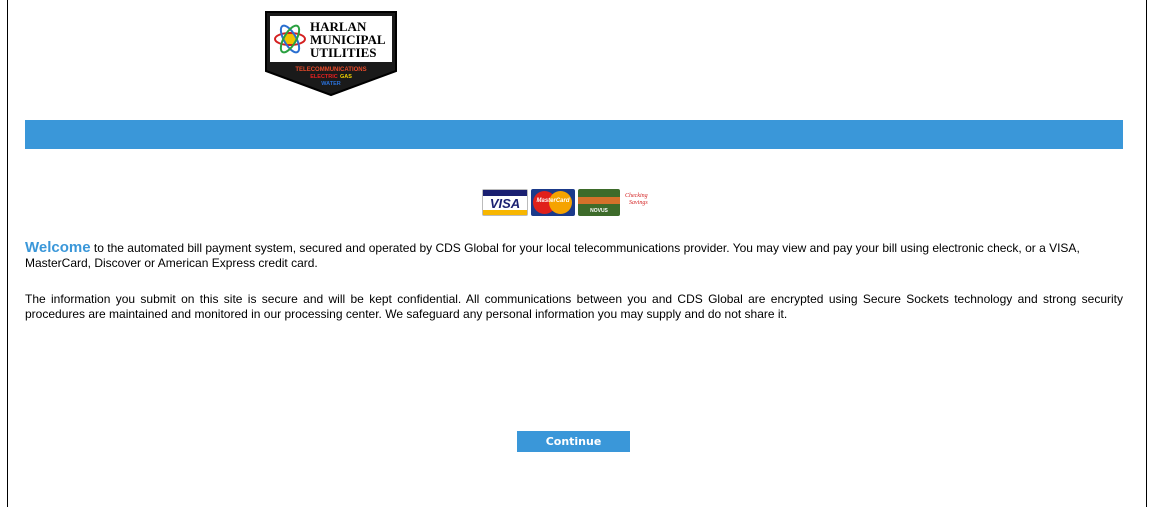  I want to click on svg-text: WATER, so click(330, 84).